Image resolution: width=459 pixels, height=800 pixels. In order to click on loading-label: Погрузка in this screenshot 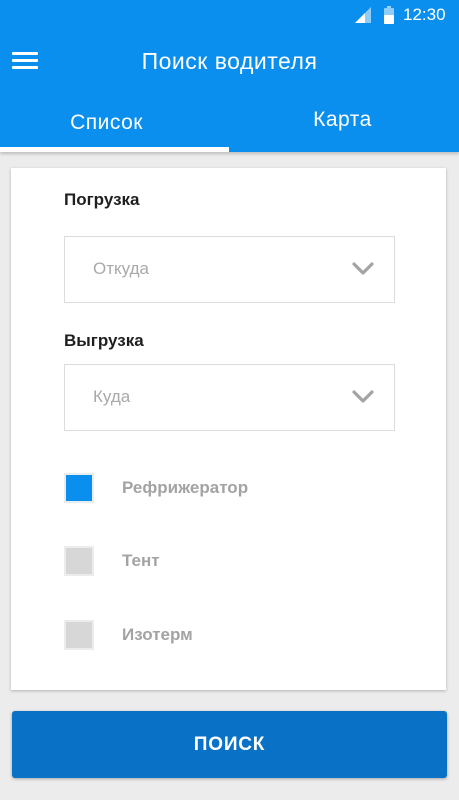, I will do `click(102, 199)`.